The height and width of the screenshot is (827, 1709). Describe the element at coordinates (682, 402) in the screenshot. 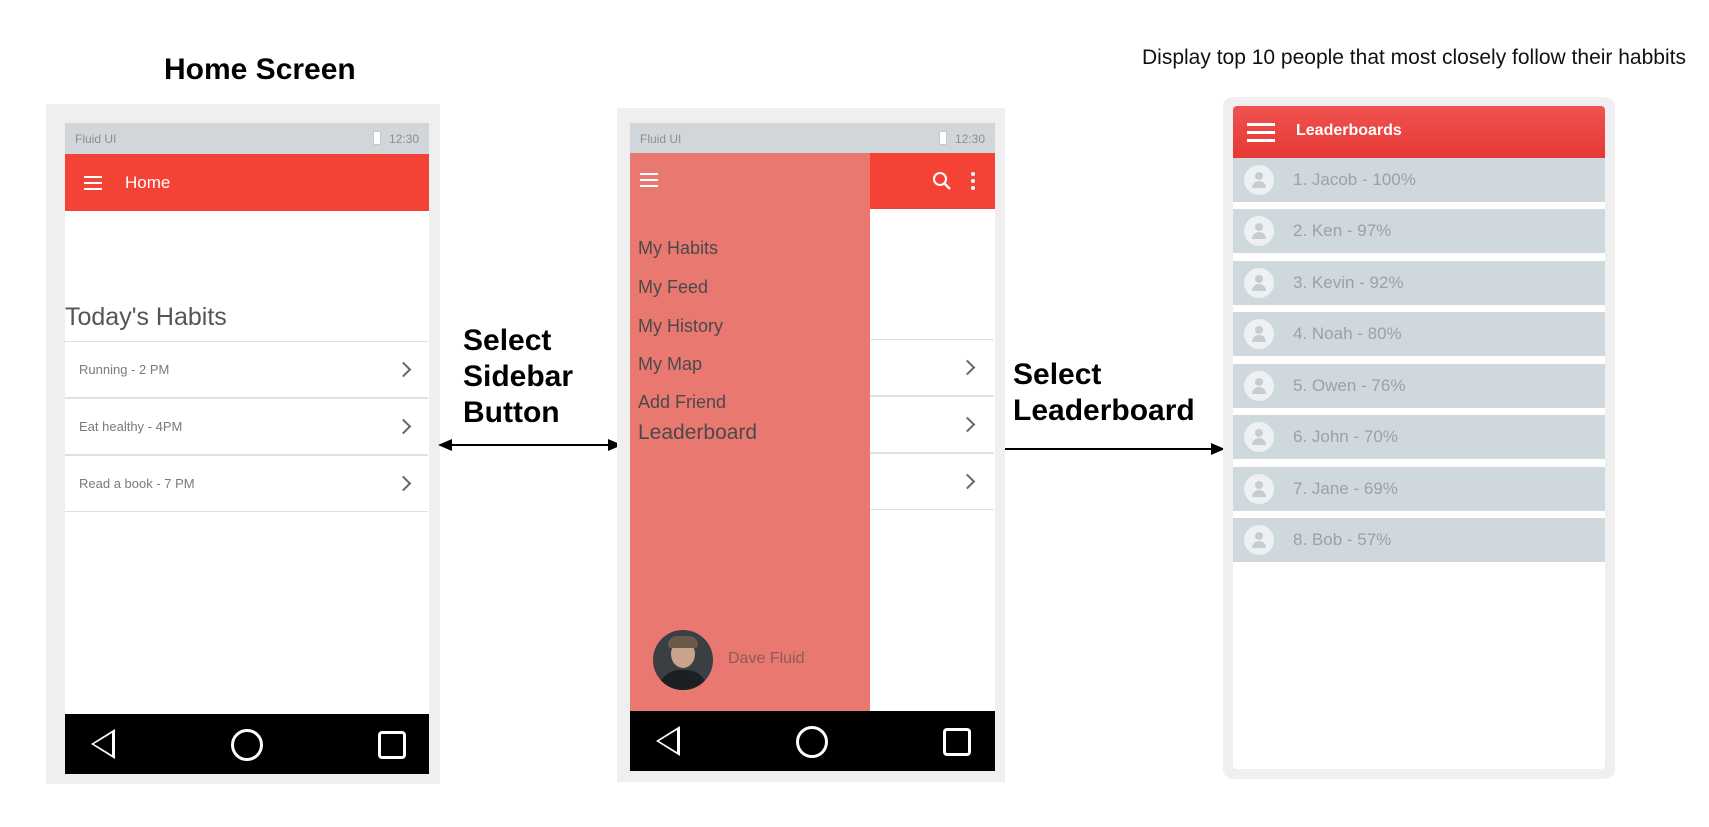

I see `drawer-item-add-friend: Add Friend` at that location.